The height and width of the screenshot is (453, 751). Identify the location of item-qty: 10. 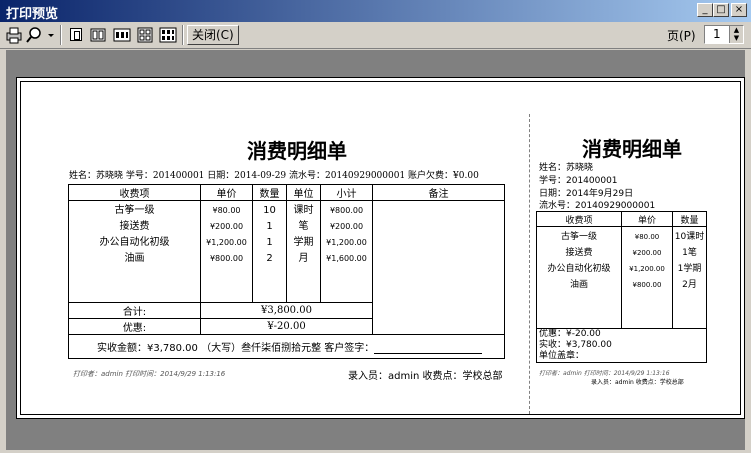
(269, 210).